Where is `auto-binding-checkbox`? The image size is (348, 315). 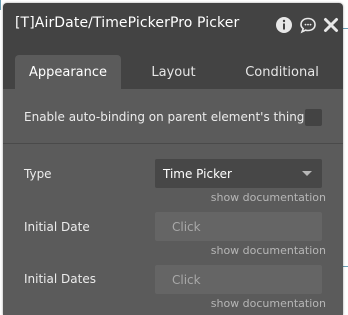
auto-binding-checkbox is located at coordinates (313, 117).